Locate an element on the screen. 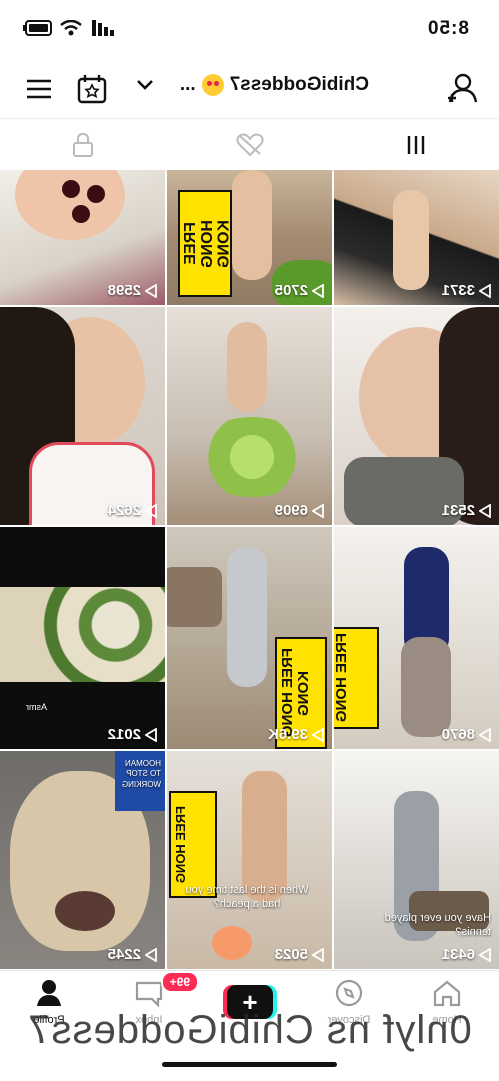 This screenshot has height=1081, width=499. tab-videos is located at coordinates (416, 145).